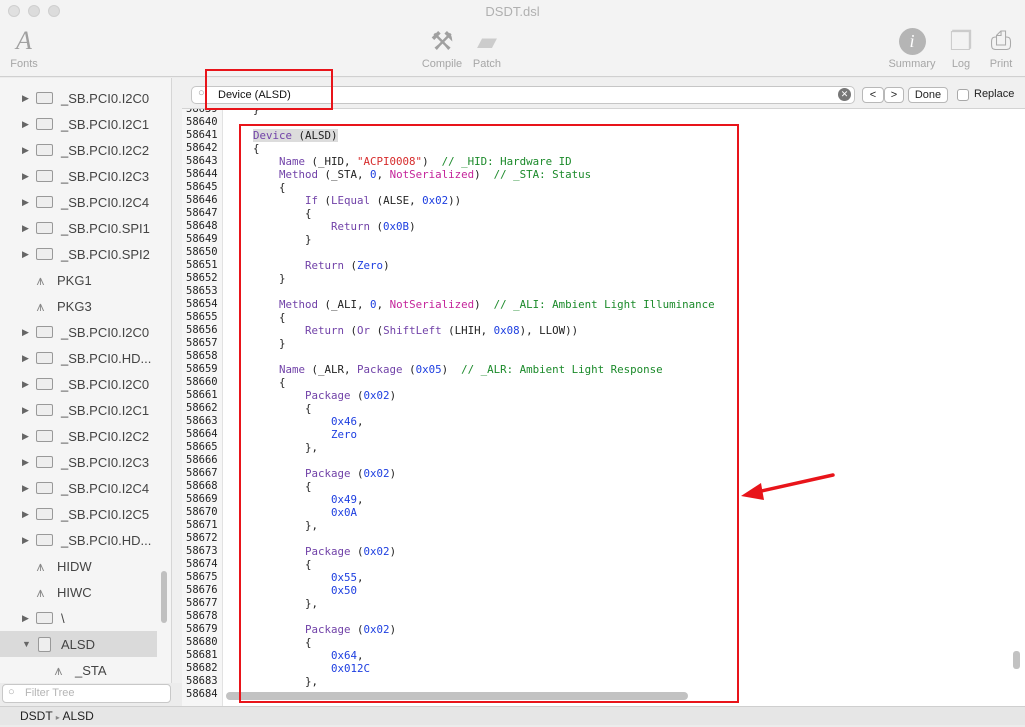 This screenshot has width=1025, height=727. I want to click on tree-item: ▼ ALSD, so click(78, 644).